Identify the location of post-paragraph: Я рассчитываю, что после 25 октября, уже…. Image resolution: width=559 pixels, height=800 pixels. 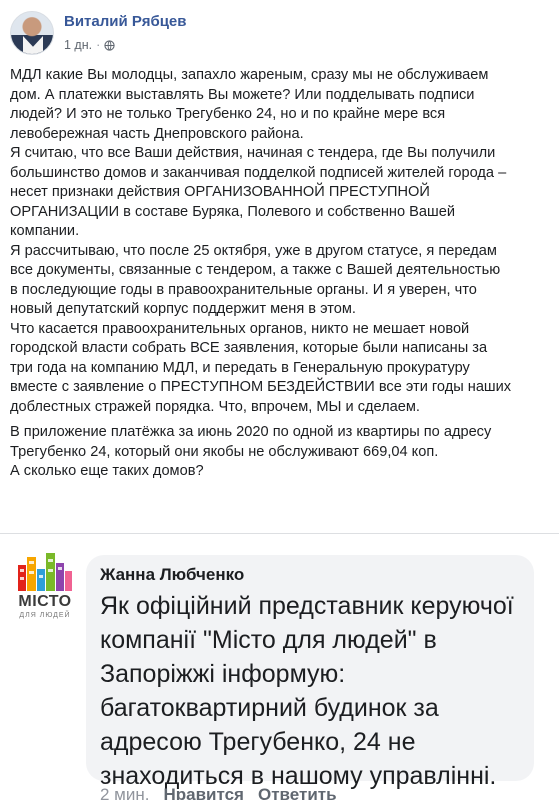
(255, 280).